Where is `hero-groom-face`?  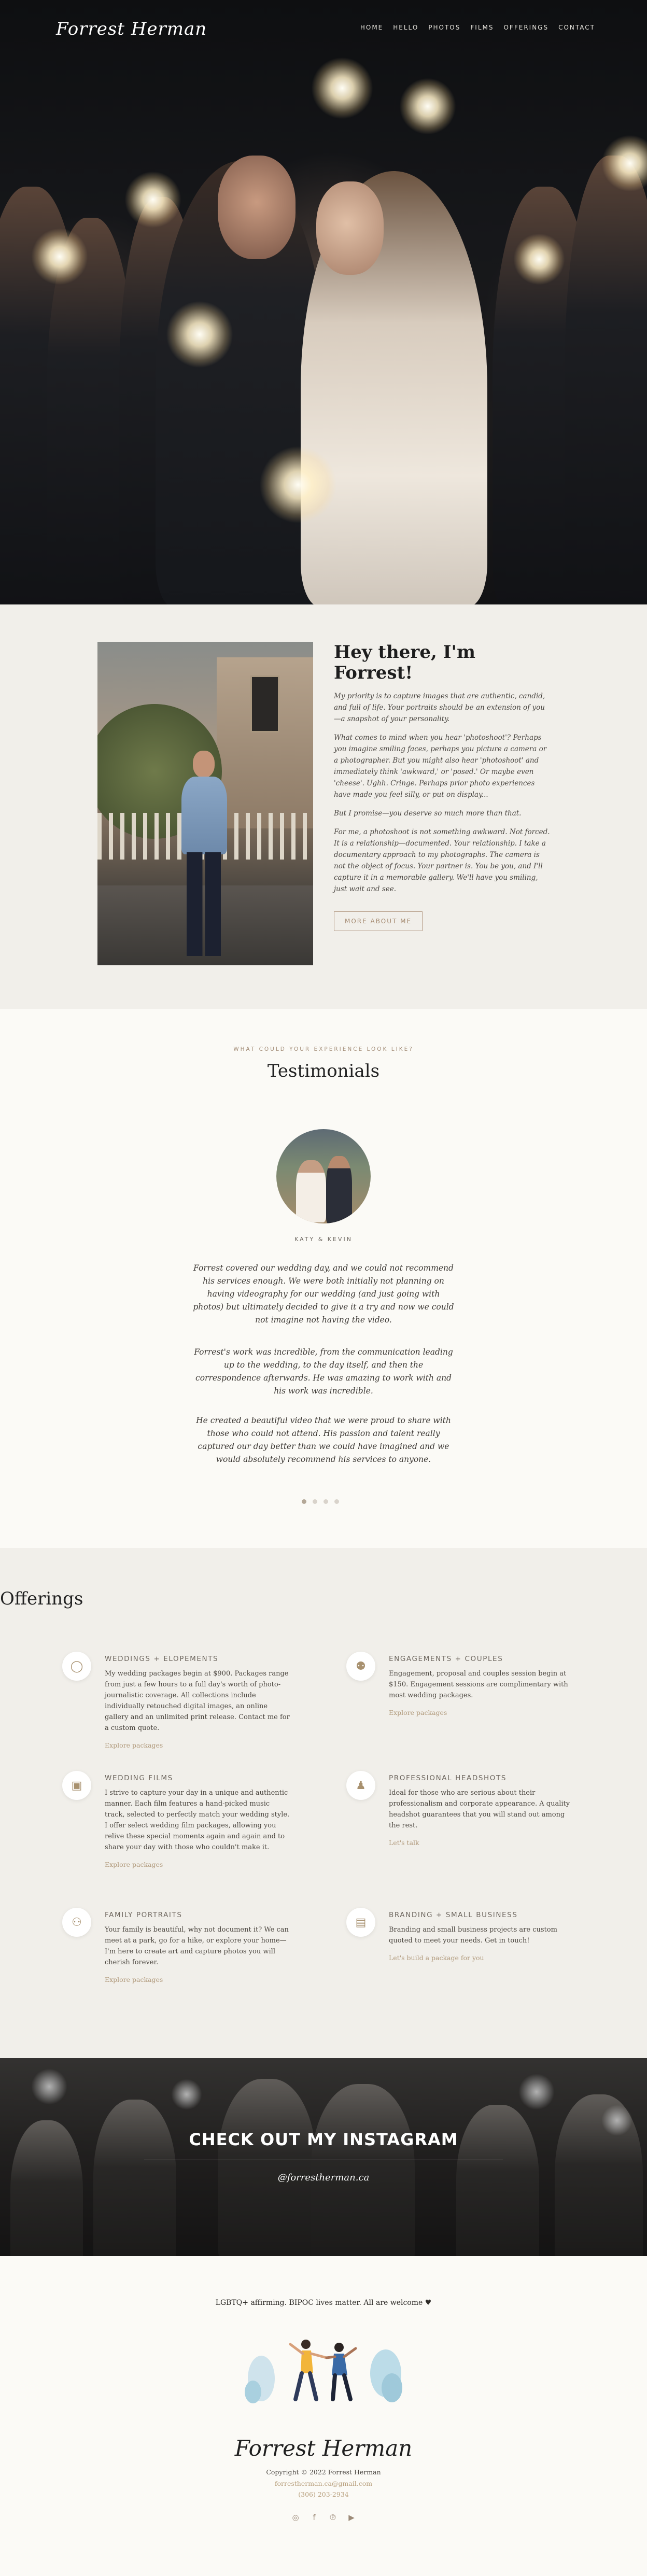
hero-groom-face is located at coordinates (257, 207).